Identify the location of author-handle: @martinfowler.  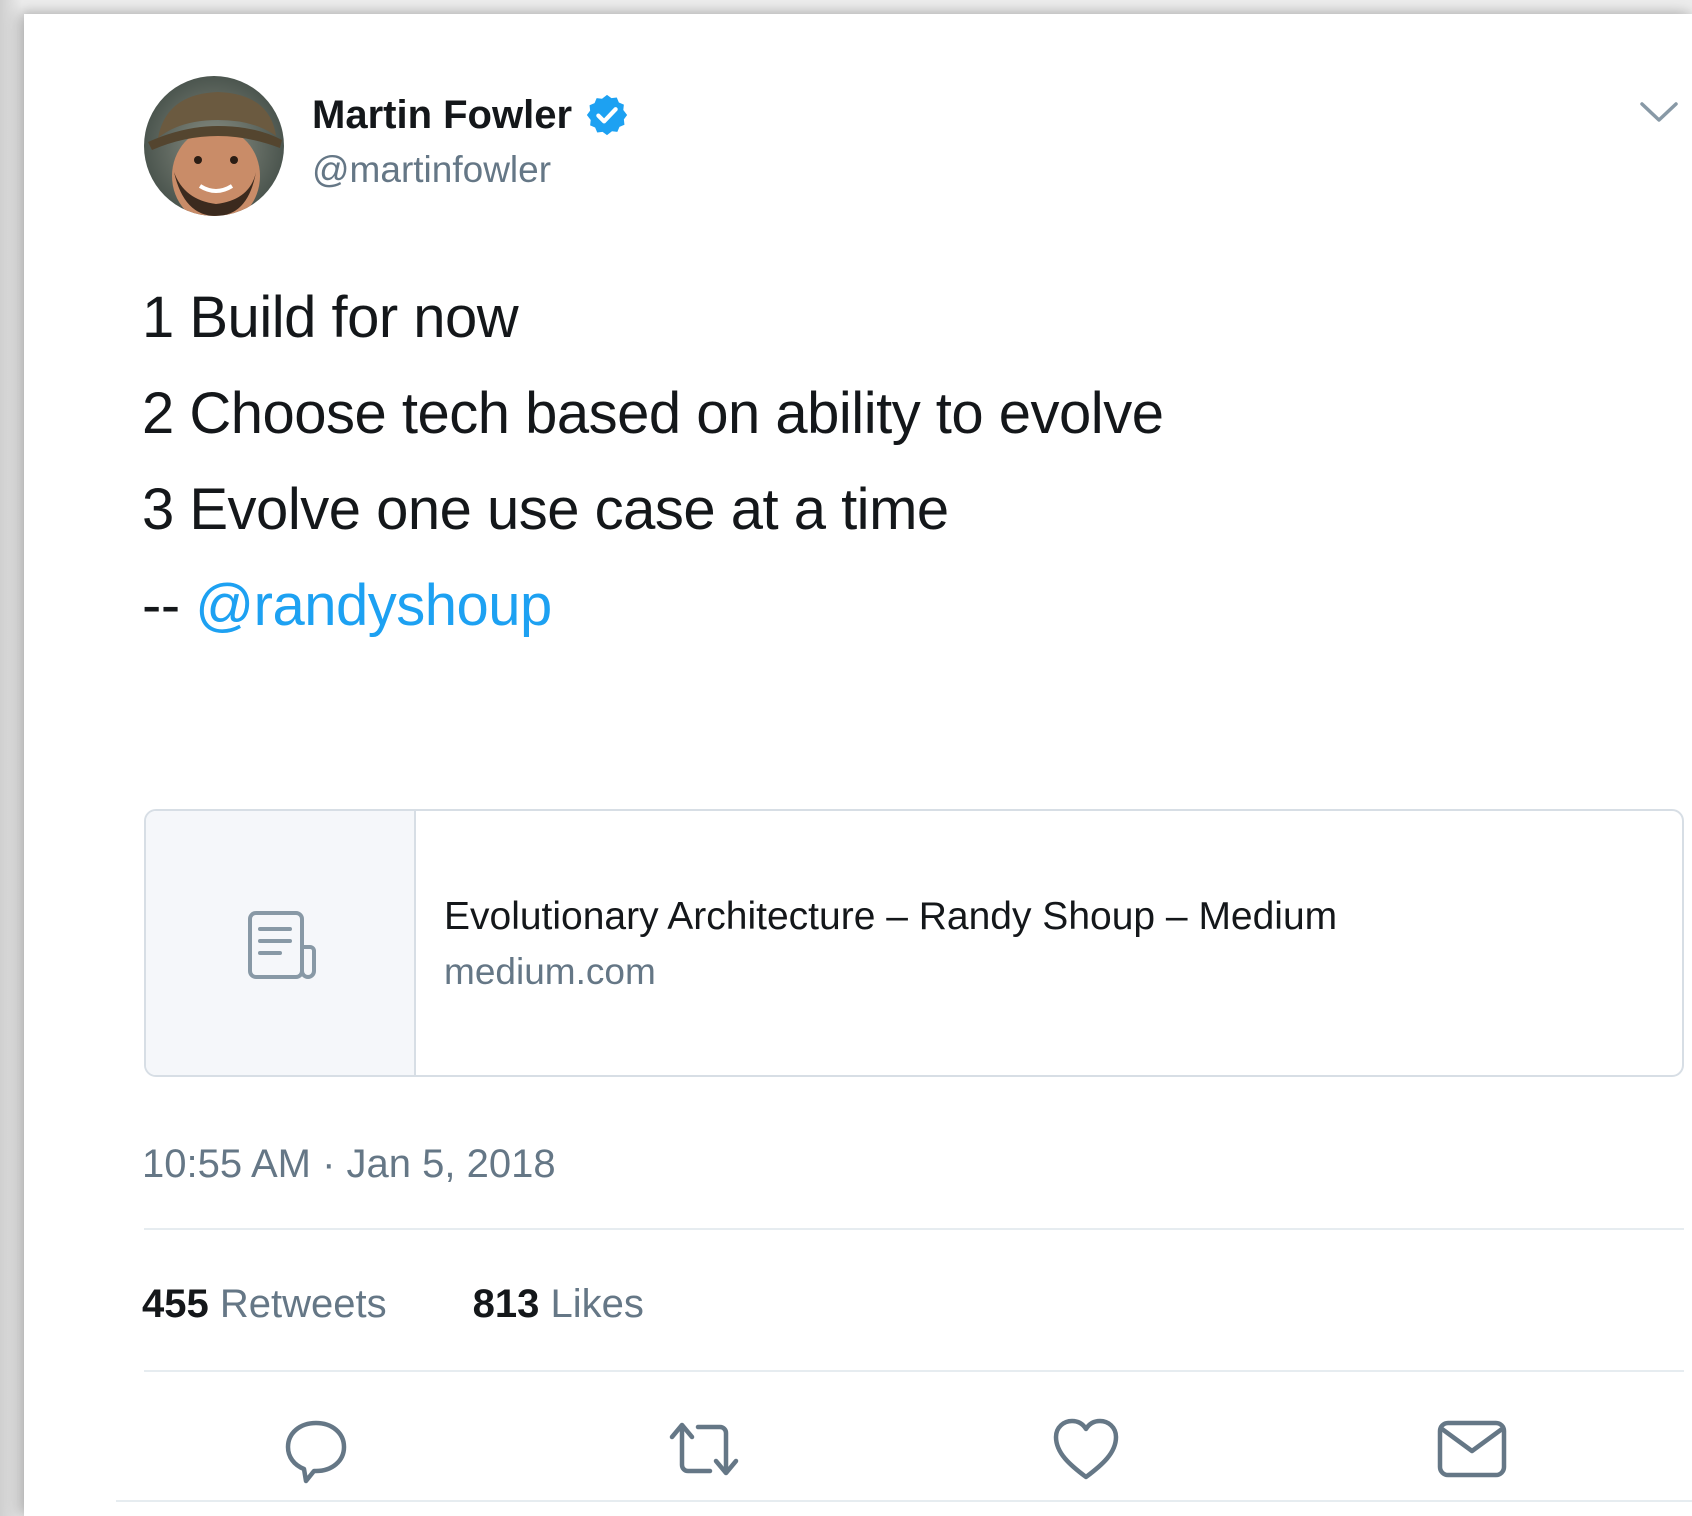
(431, 170).